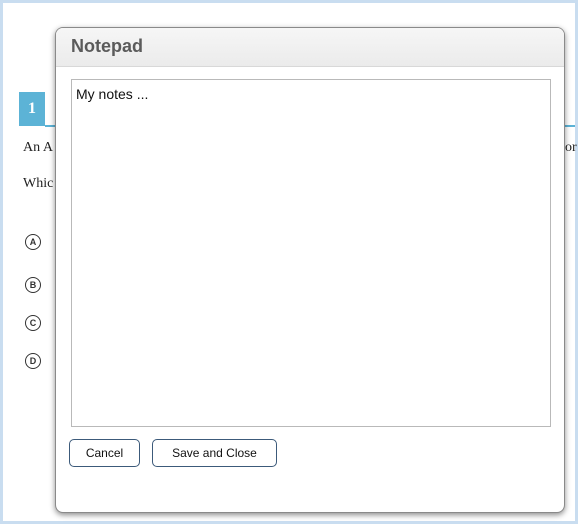  What do you see at coordinates (38, 183) in the screenshot?
I see `question-prompt: Whic` at bounding box center [38, 183].